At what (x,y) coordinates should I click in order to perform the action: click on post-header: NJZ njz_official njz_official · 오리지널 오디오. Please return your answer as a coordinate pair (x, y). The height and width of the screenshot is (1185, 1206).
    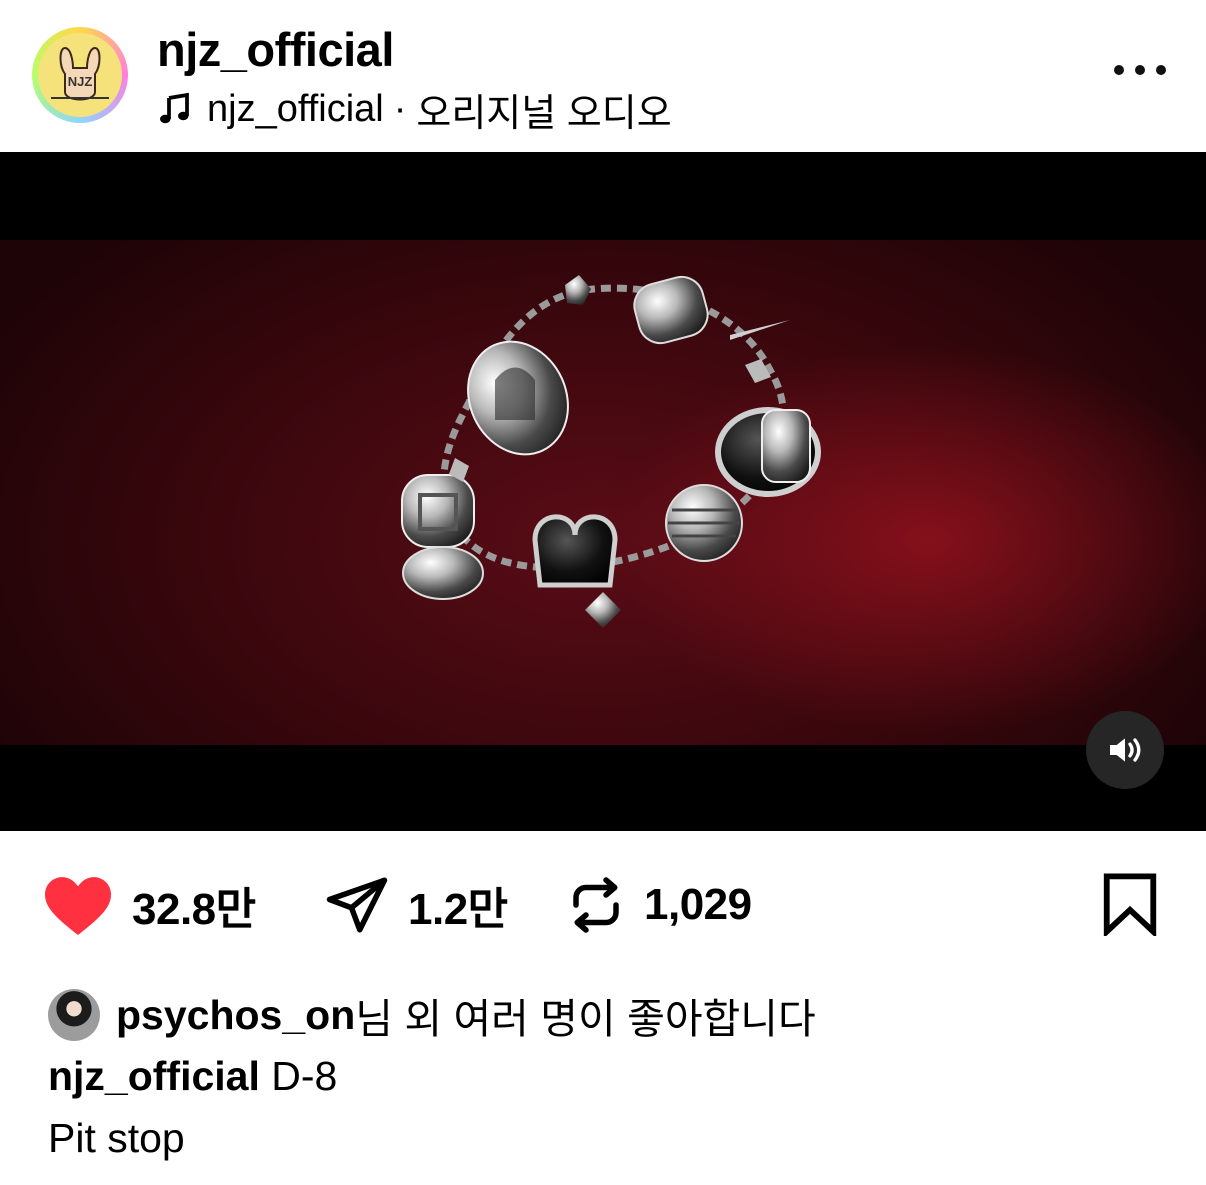
    Looking at the image, I should click on (603, 76).